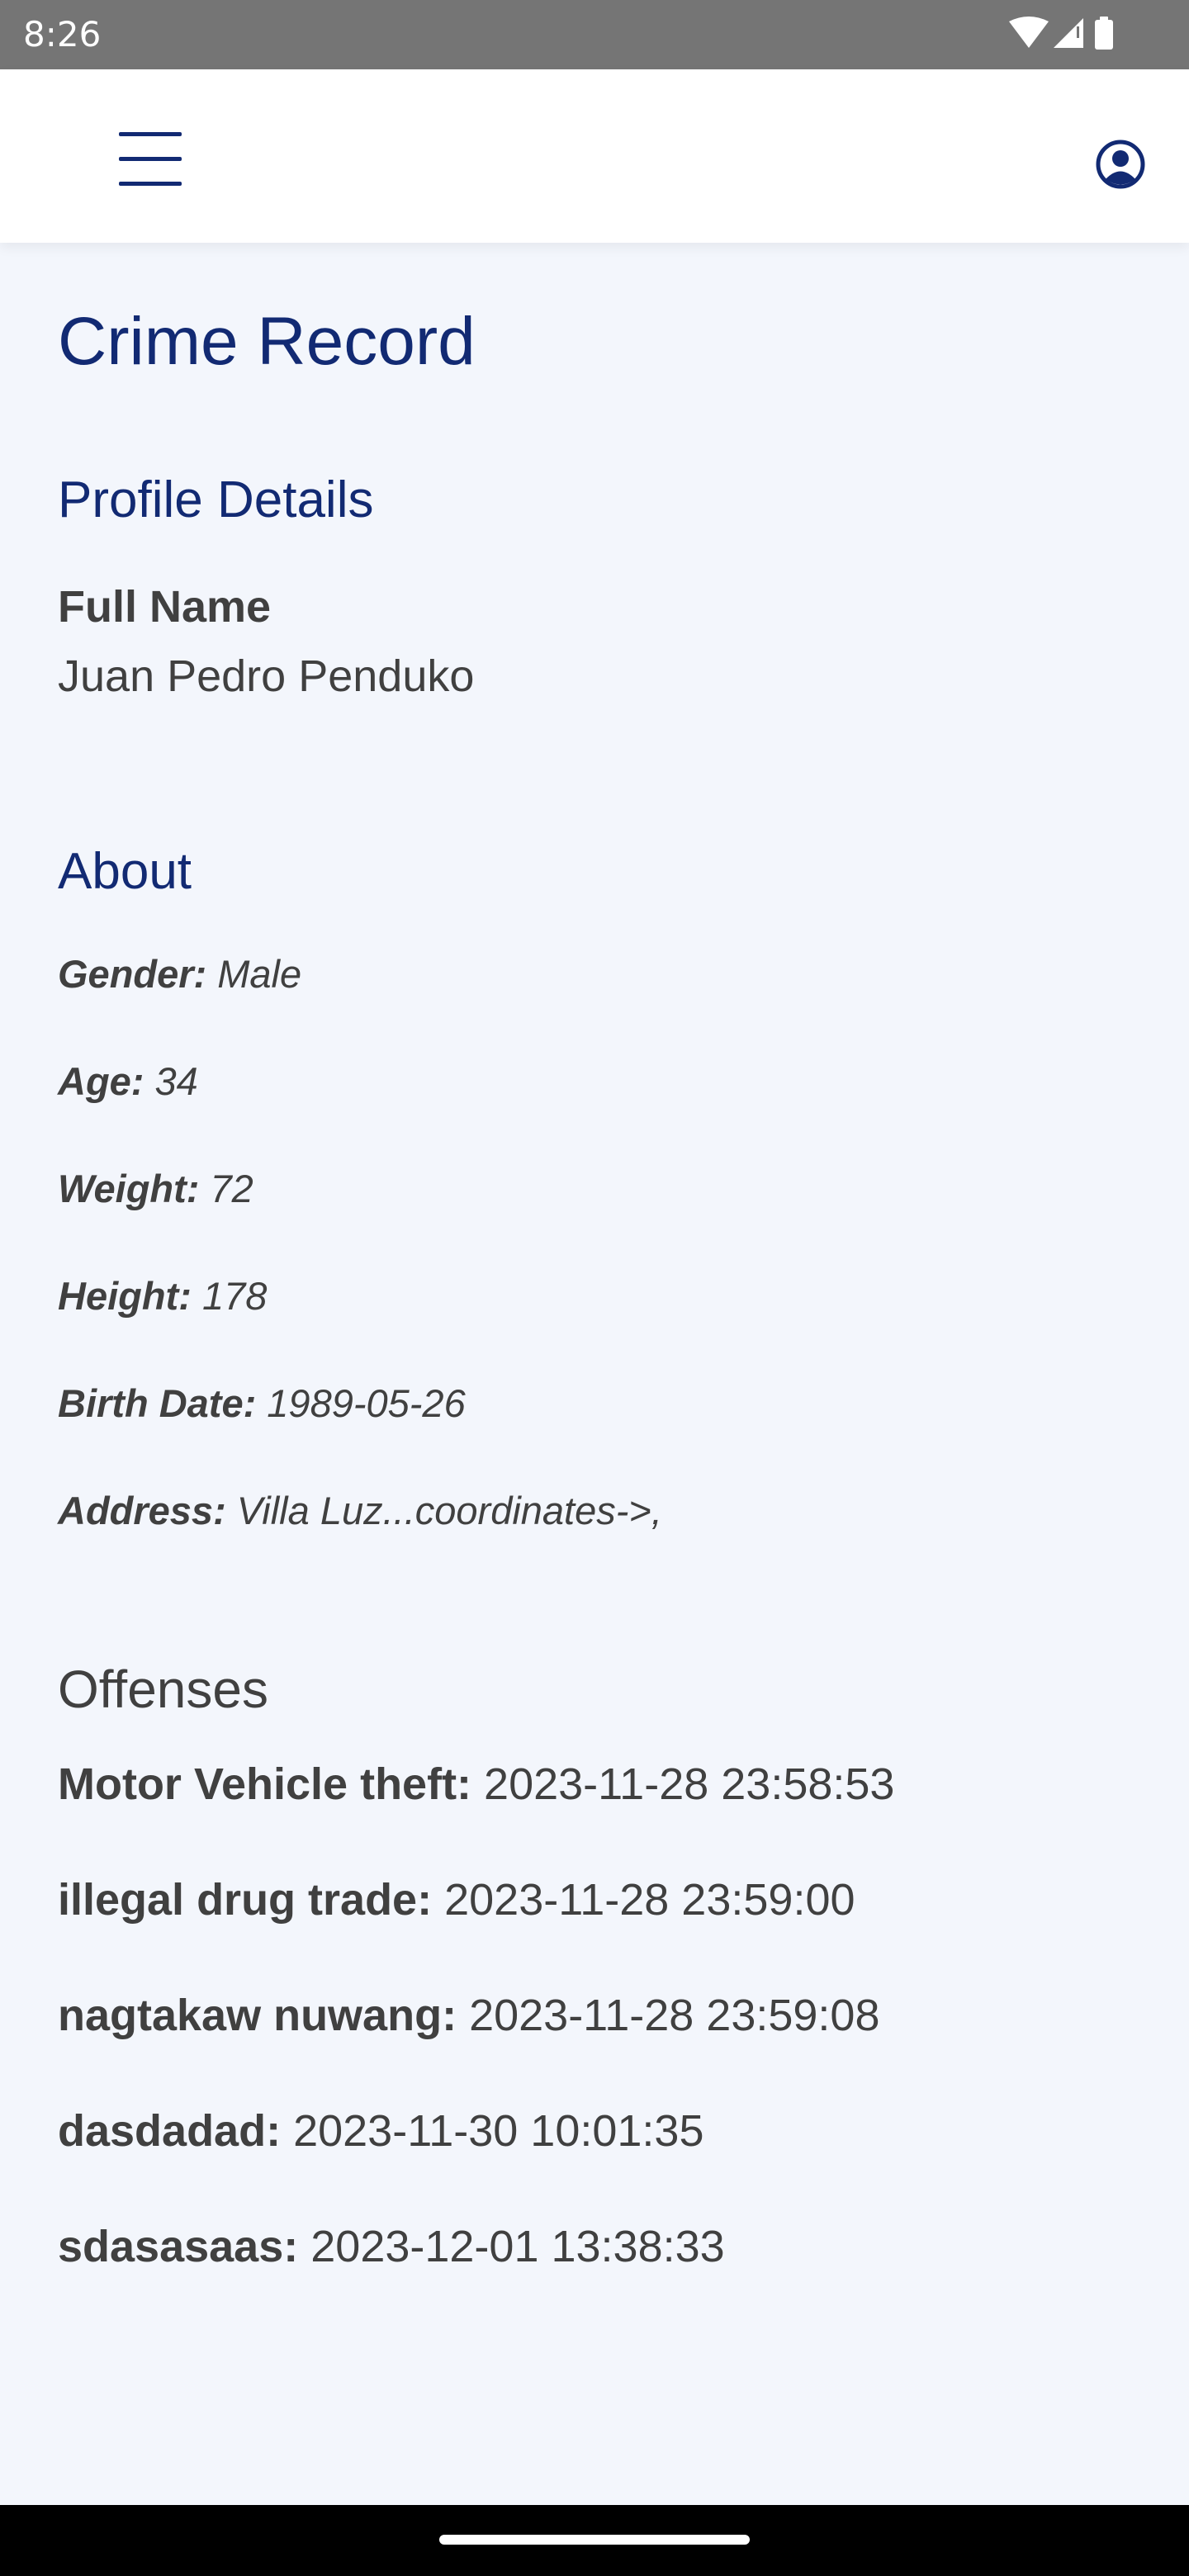 The image size is (1189, 2576). Describe the element at coordinates (1029, 32) in the screenshot. I see `wifi-icon` at that location.